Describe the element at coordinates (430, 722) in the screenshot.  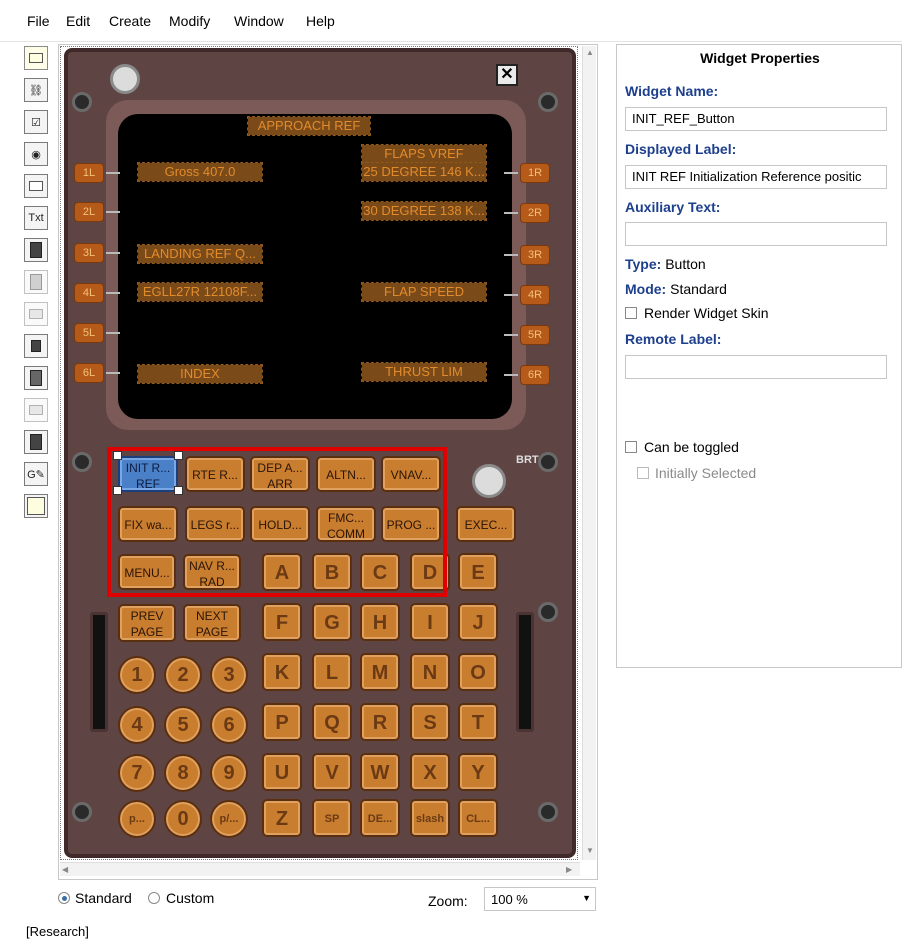
I see `key-s: S` at that location.